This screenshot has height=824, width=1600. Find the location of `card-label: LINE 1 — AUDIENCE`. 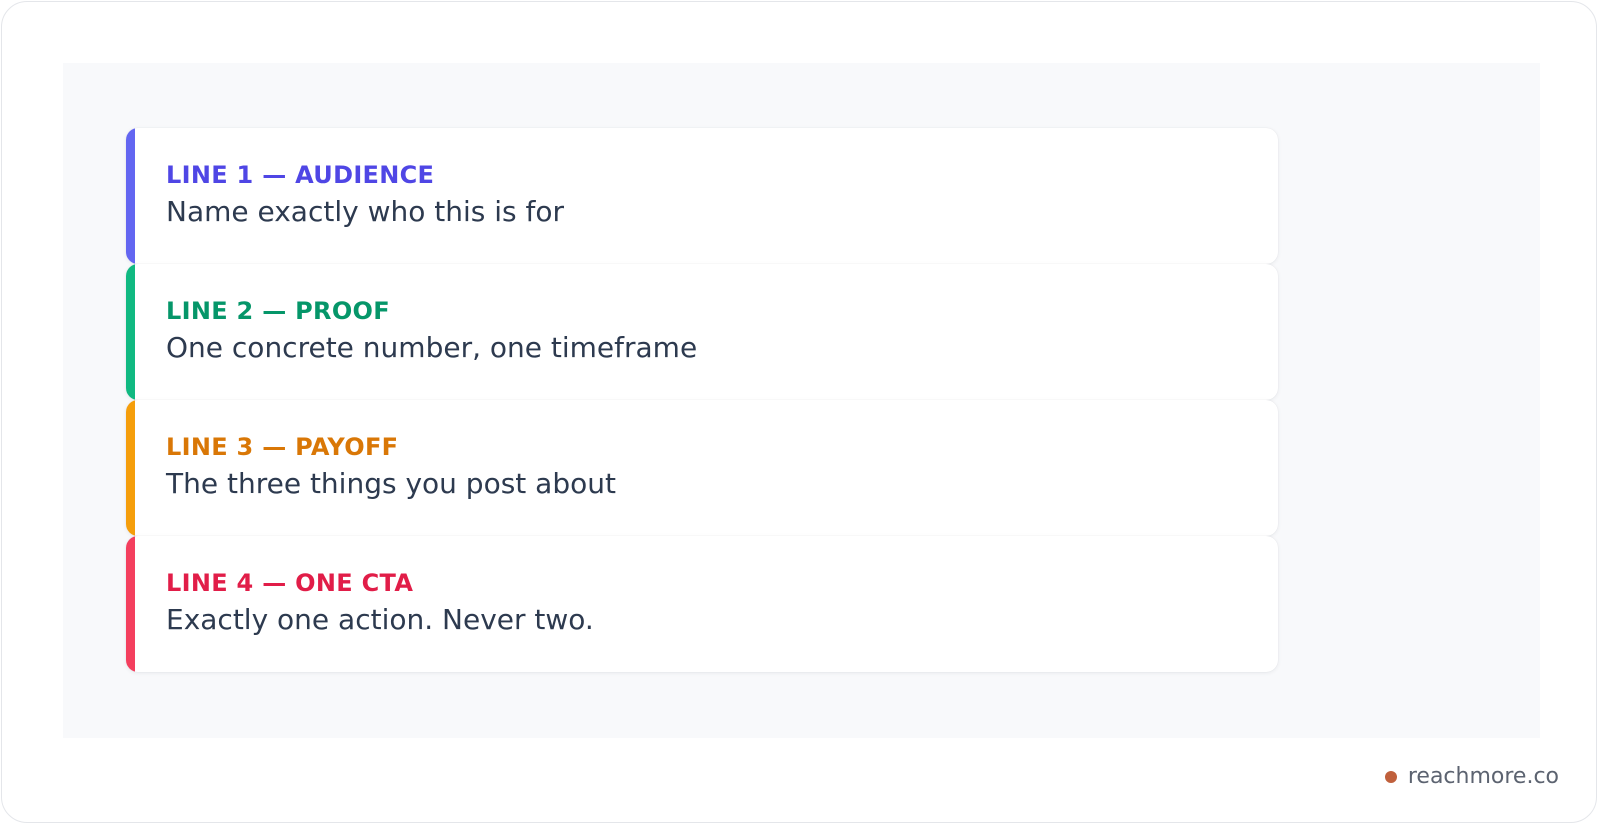

card-label: LINE 1 — AUDIENCE is located at coordinates (300, 175).